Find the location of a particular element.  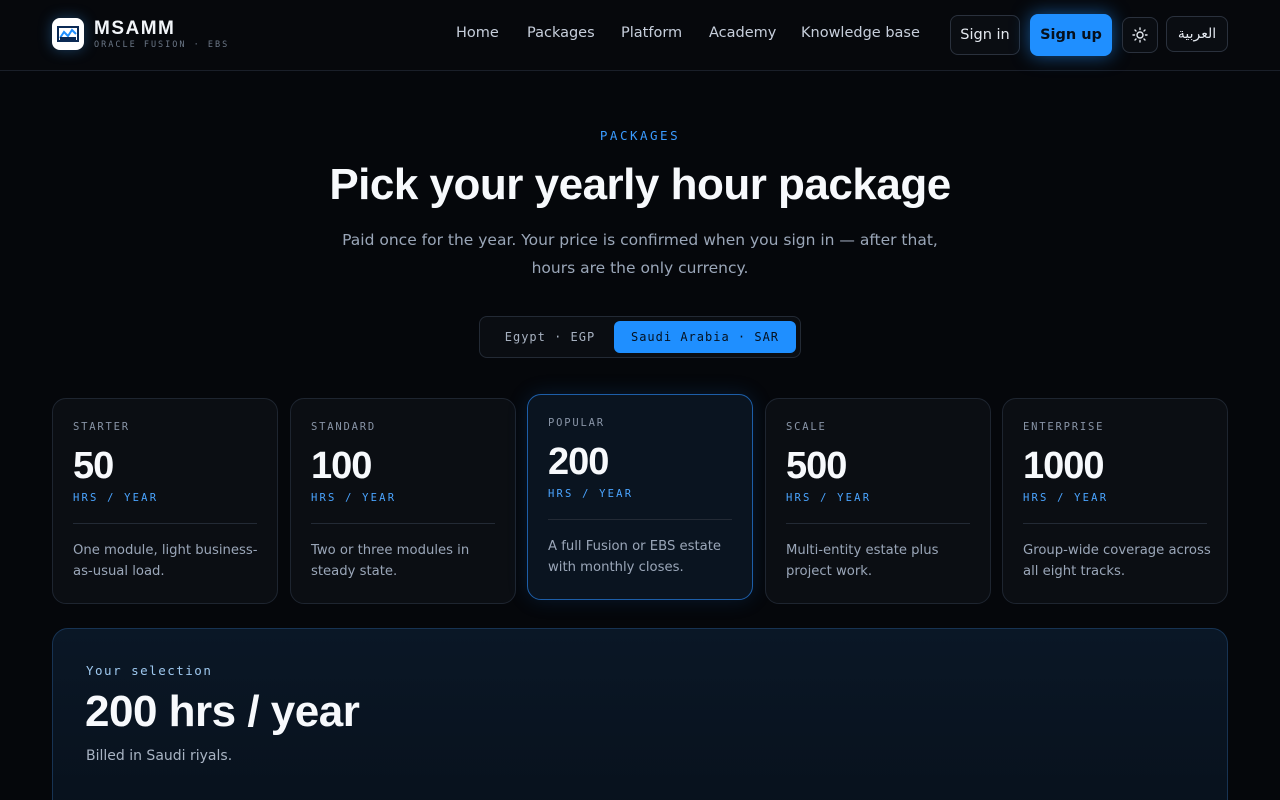

package-tier: STANDARD is located at coordinates (343, 427).